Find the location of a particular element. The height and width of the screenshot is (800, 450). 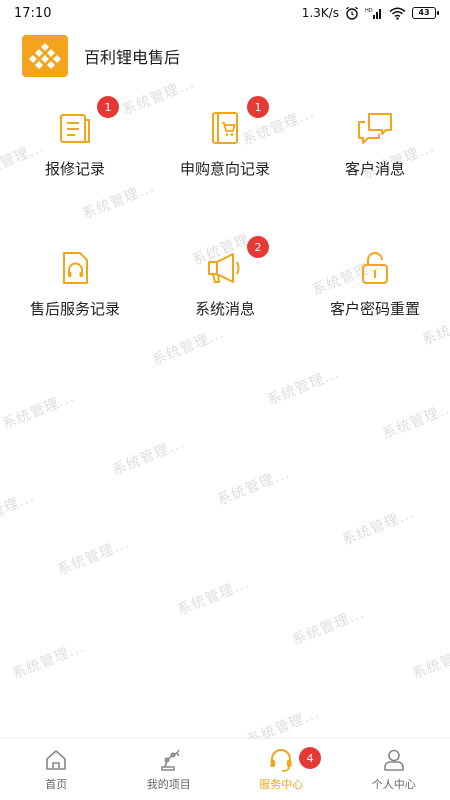

app-header: 百利锂电售后 is located at coordinates (101, 56).